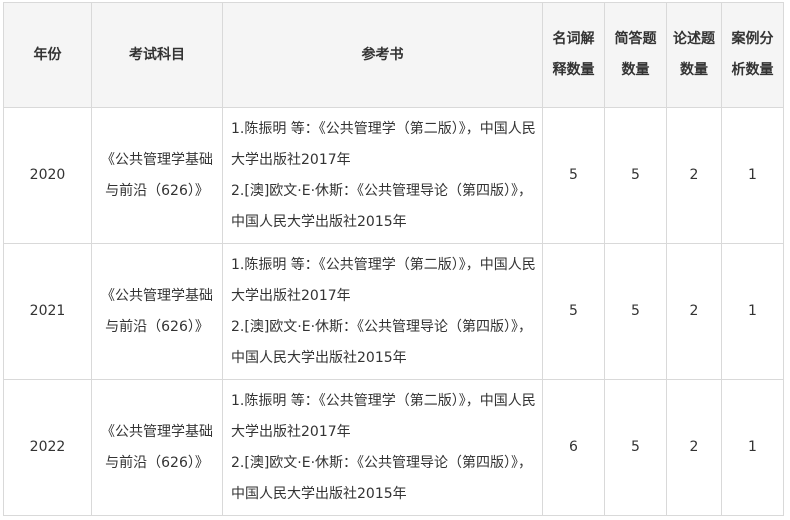 The width and height of the screenshot is (790, 520). Describe the element at coordinates (47, 447) in the screenshot. I see `year-cell: 2022` at that location.